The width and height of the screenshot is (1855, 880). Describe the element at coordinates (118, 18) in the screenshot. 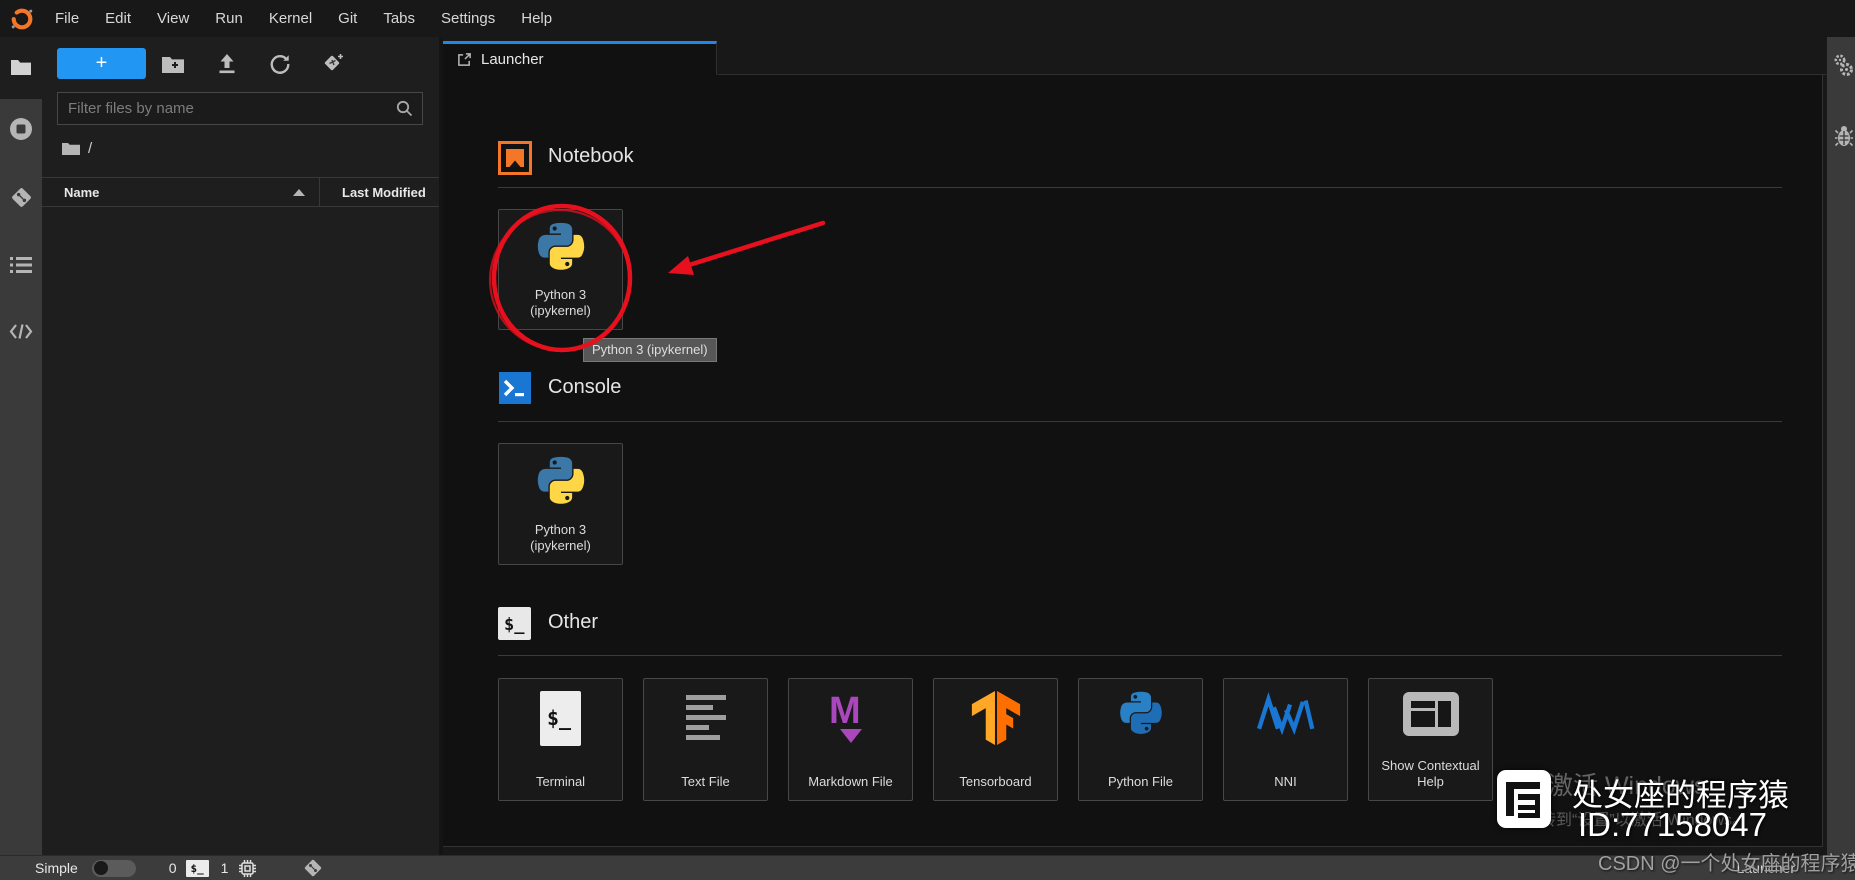

I see `menu-edit: Edit` at that location.